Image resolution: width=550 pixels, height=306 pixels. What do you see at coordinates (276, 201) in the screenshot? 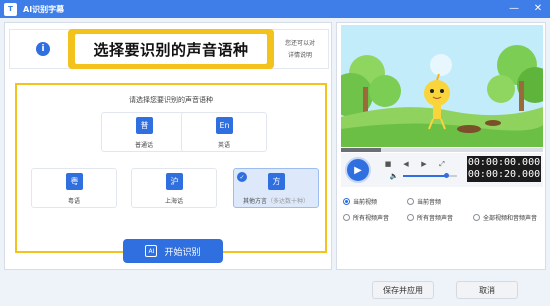
I see `language-label: 其他方言（多达数十种）` at bounding box center [276, 201].